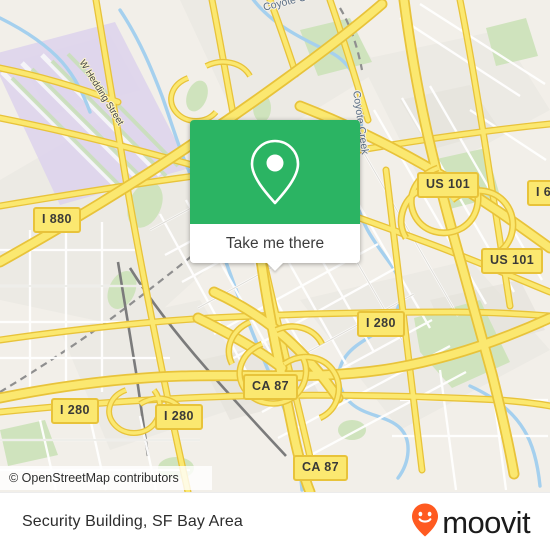 This screenshot has width=550, height=550. Describe the element at coordinates (94, 478) in the screenshot. I see `attribution-text: © OpenStreetMap contributors` at that location.